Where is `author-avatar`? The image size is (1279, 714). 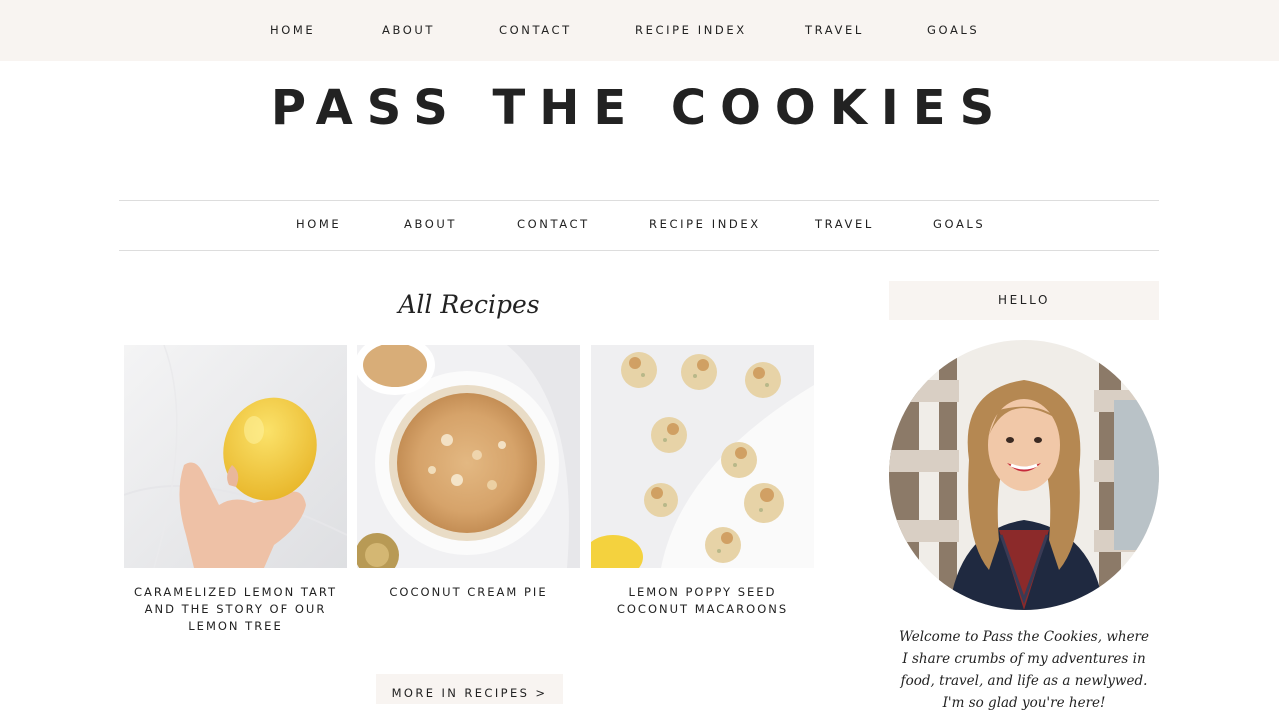 author-avatar is located at coordinates (1024, 475).